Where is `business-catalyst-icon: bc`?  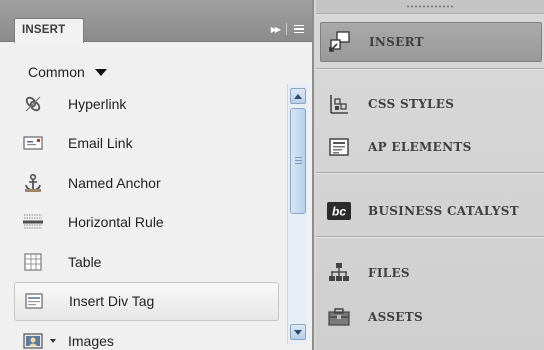 business-catalyst-icon: bc is located at coordinates (339, 211).